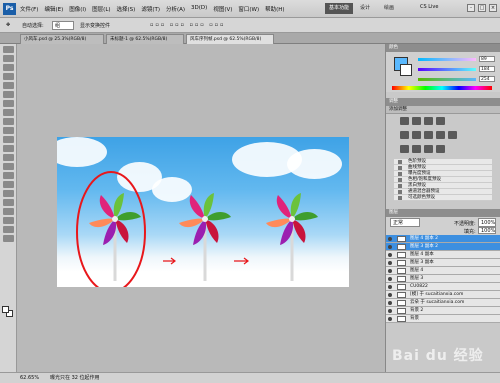  I want to click on menu-window: 窗口(W), so click(248, 9).